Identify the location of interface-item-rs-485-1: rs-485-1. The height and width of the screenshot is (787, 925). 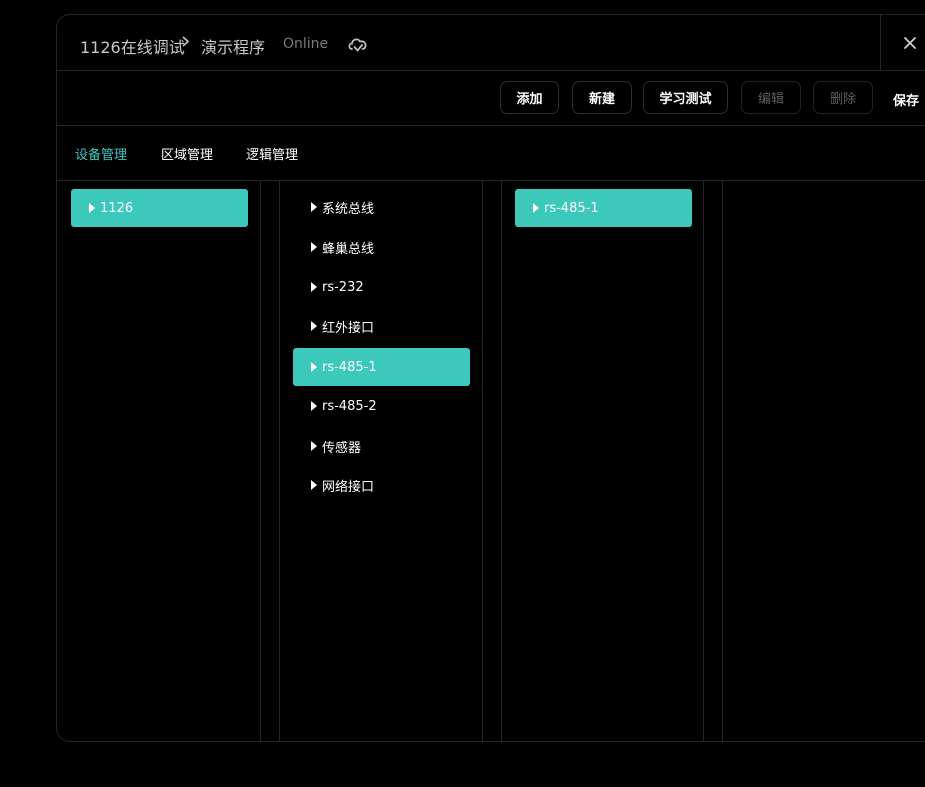
(381, 367).